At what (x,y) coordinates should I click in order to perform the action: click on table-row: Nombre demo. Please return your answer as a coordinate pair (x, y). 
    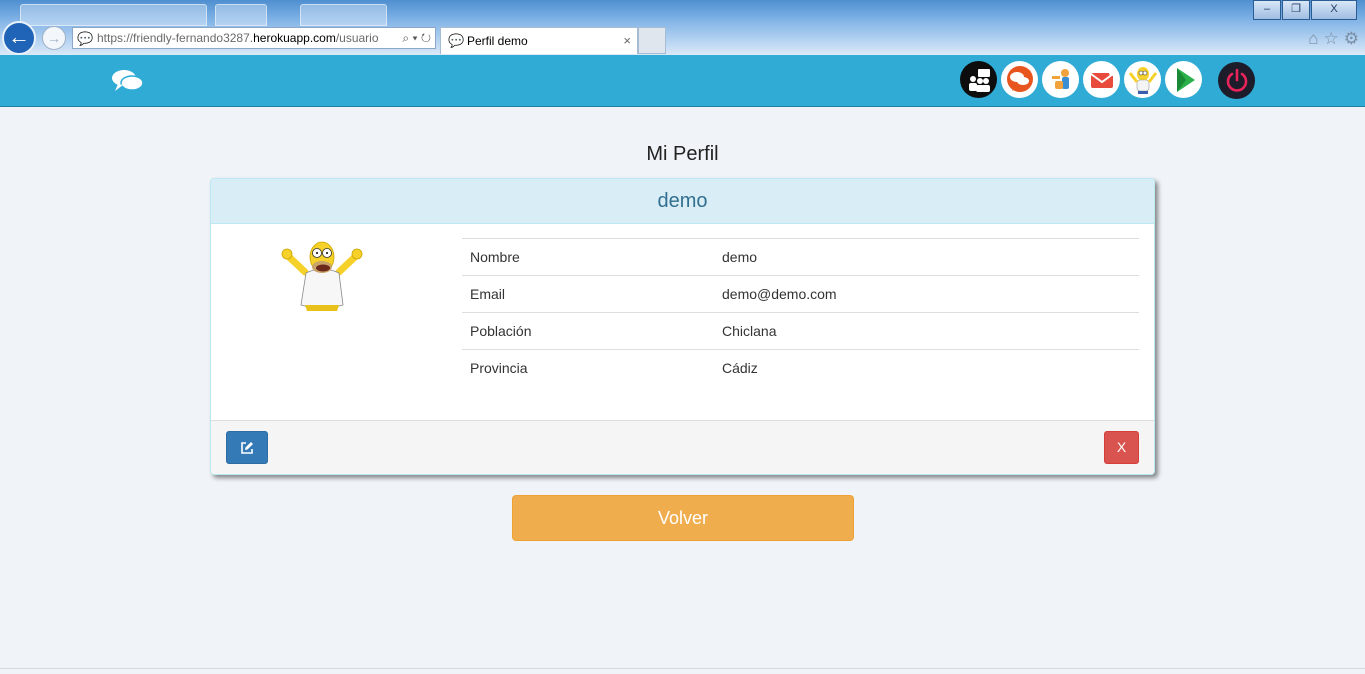
    Looking at the image, I should click on (800, 257).